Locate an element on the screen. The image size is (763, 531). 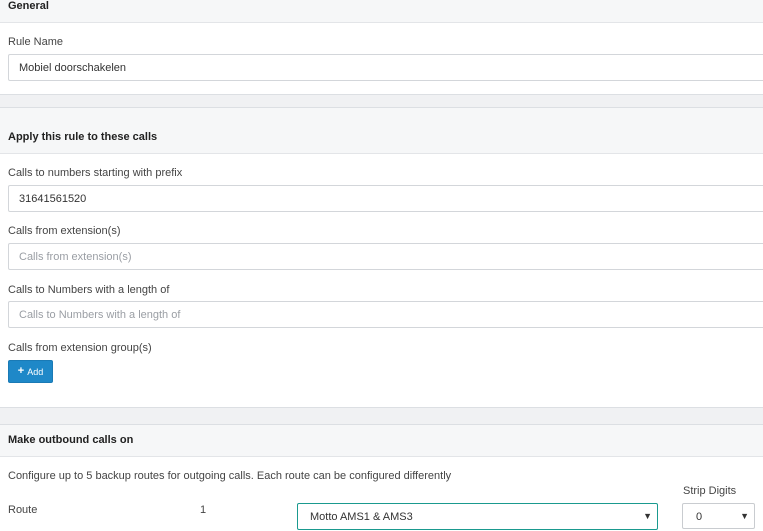
route-select: Motto AMS1 & AMS3 ▼ is located at coordinates (477, 516).